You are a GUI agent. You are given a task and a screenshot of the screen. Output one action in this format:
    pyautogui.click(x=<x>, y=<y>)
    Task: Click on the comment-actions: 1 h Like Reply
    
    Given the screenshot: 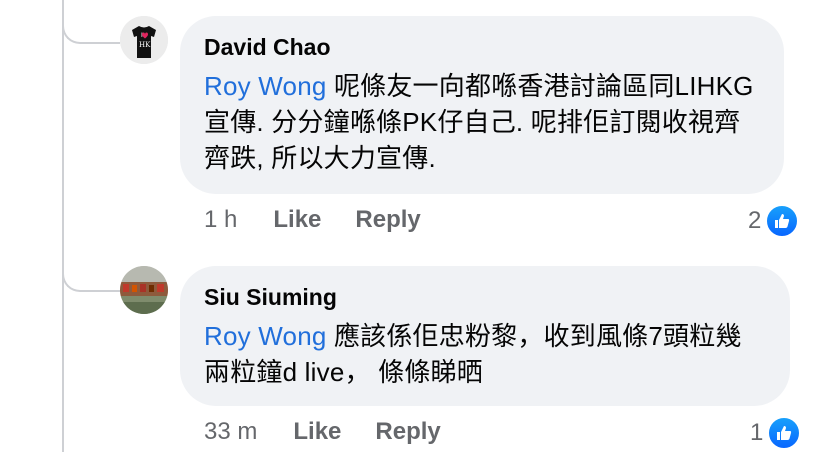 What is the action you would take?
    pyautogui.click(x=329, y=220)
    